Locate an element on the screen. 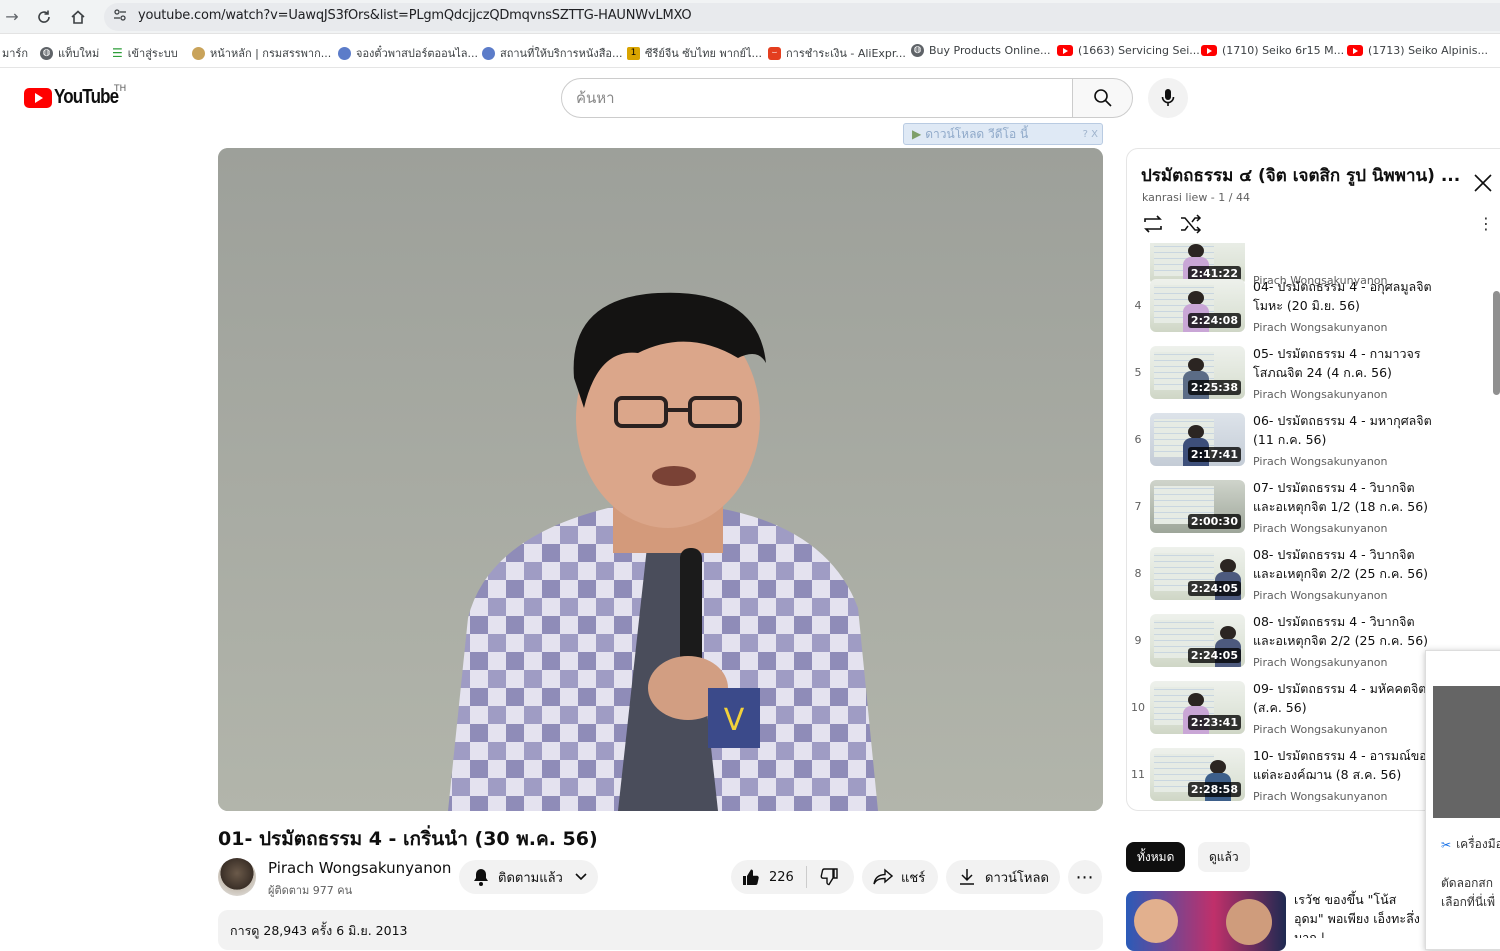 The height and width of the screenshot is (951, 1500). microphone-icon is located at coordinates (1168, 97).